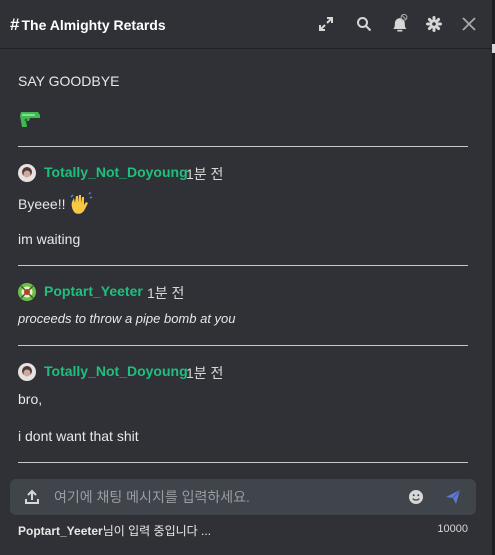 This screenshot has width=495, height=555. I want to click on message-text: bro,, so click(30, 399).